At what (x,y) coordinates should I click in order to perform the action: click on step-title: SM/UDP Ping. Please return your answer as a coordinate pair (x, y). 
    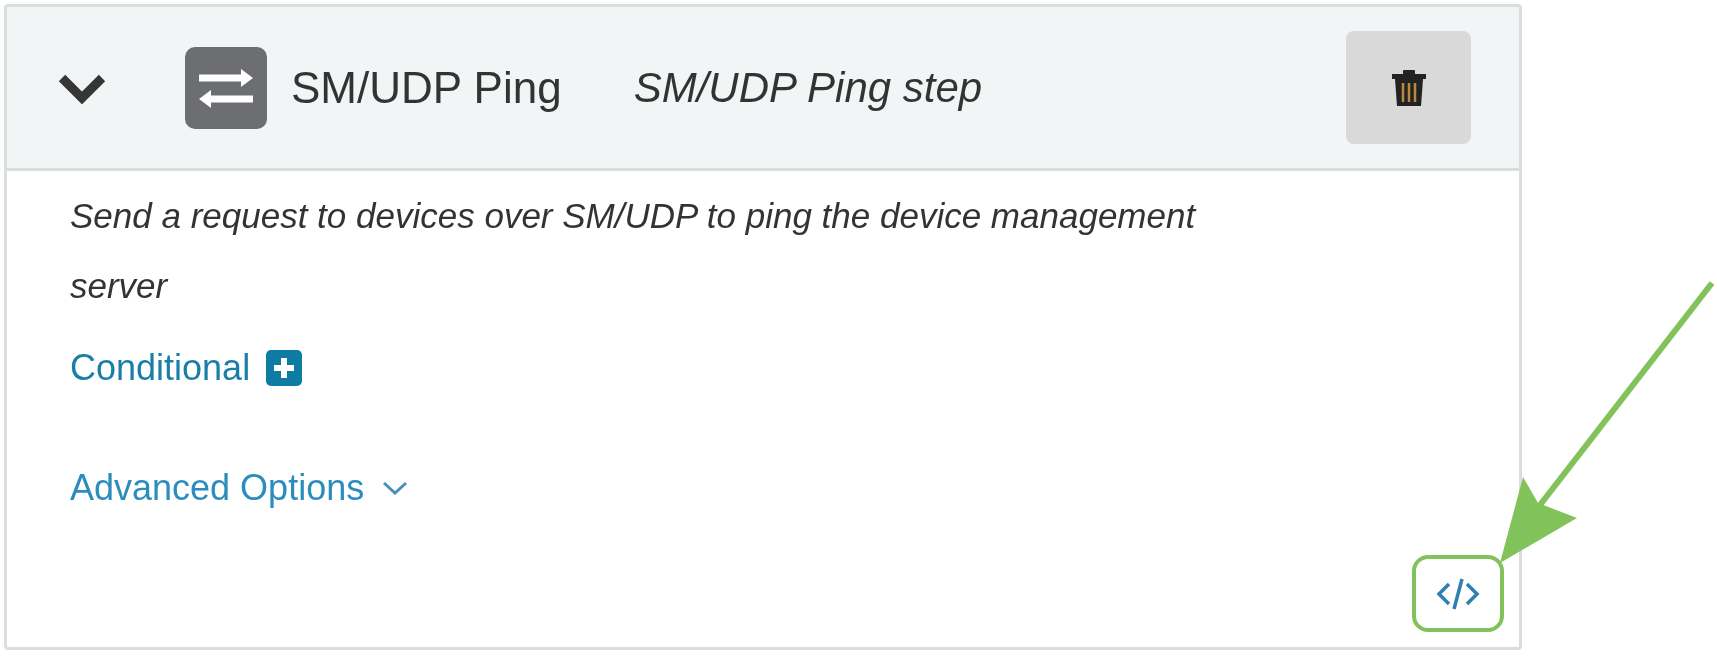
    Looking at the image, I should click on (426, 87).